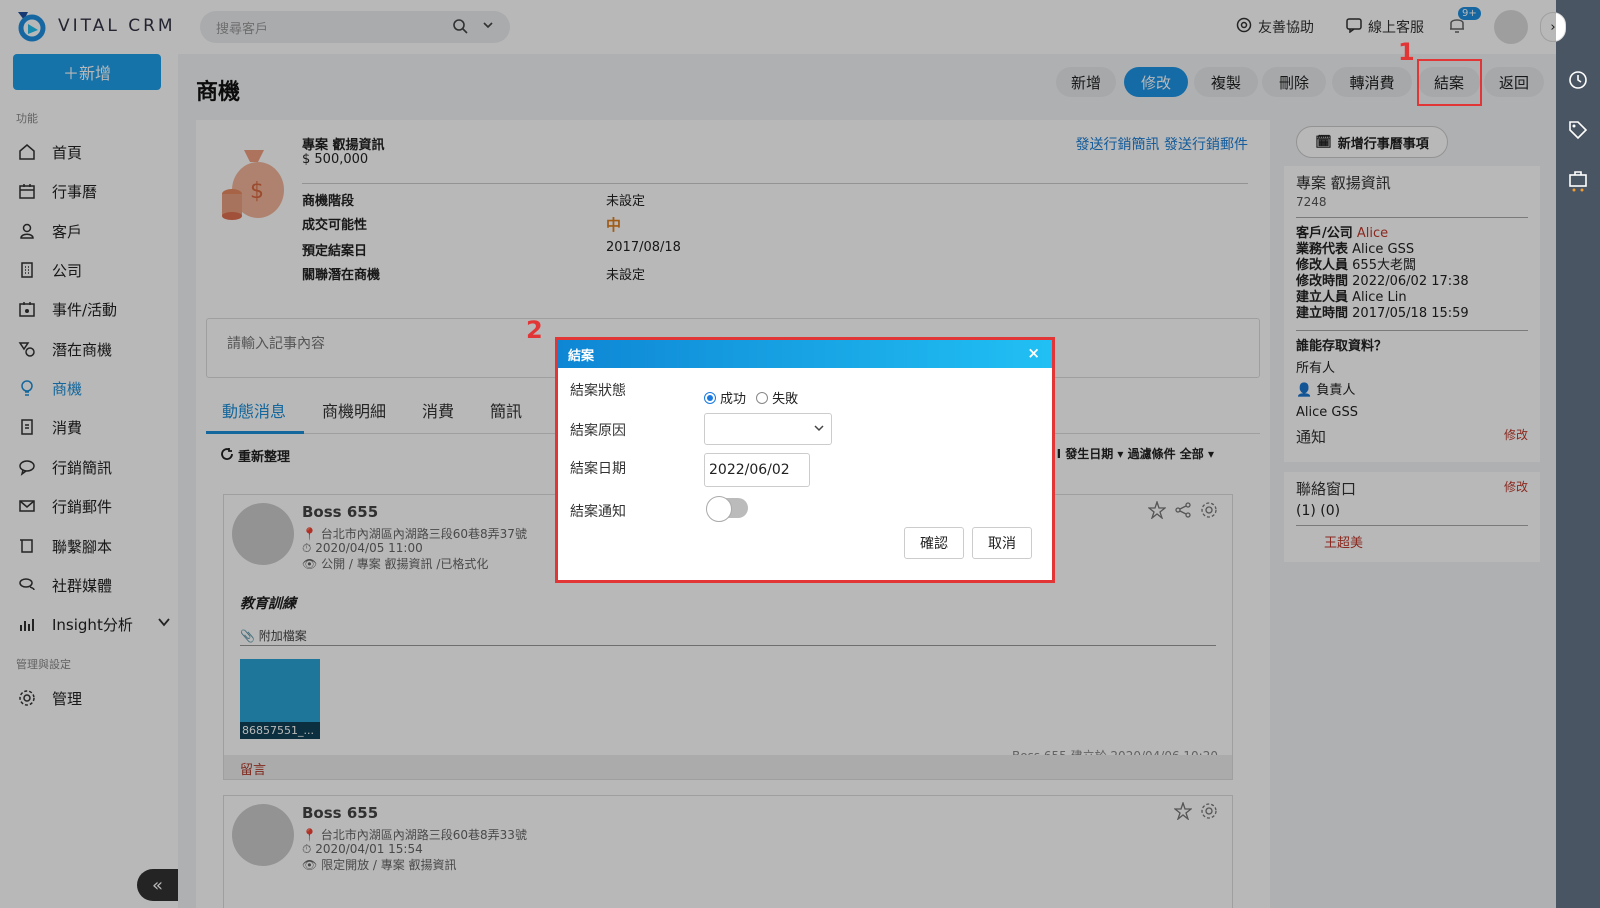 This screenshot has width=1600, height=908. Describe the element at coordinates (762, 398) in the screenshot. I see `radio-fail` at that location.